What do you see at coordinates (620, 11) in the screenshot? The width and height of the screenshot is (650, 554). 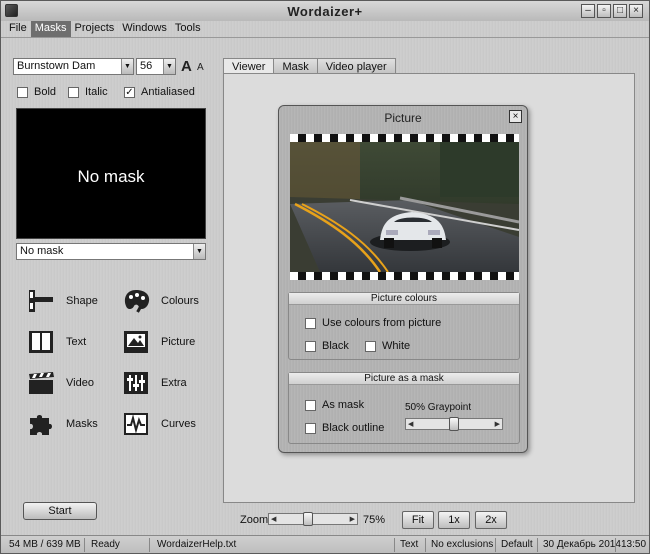 I see `maximize-icon: □` at bounding box center [620, 11].